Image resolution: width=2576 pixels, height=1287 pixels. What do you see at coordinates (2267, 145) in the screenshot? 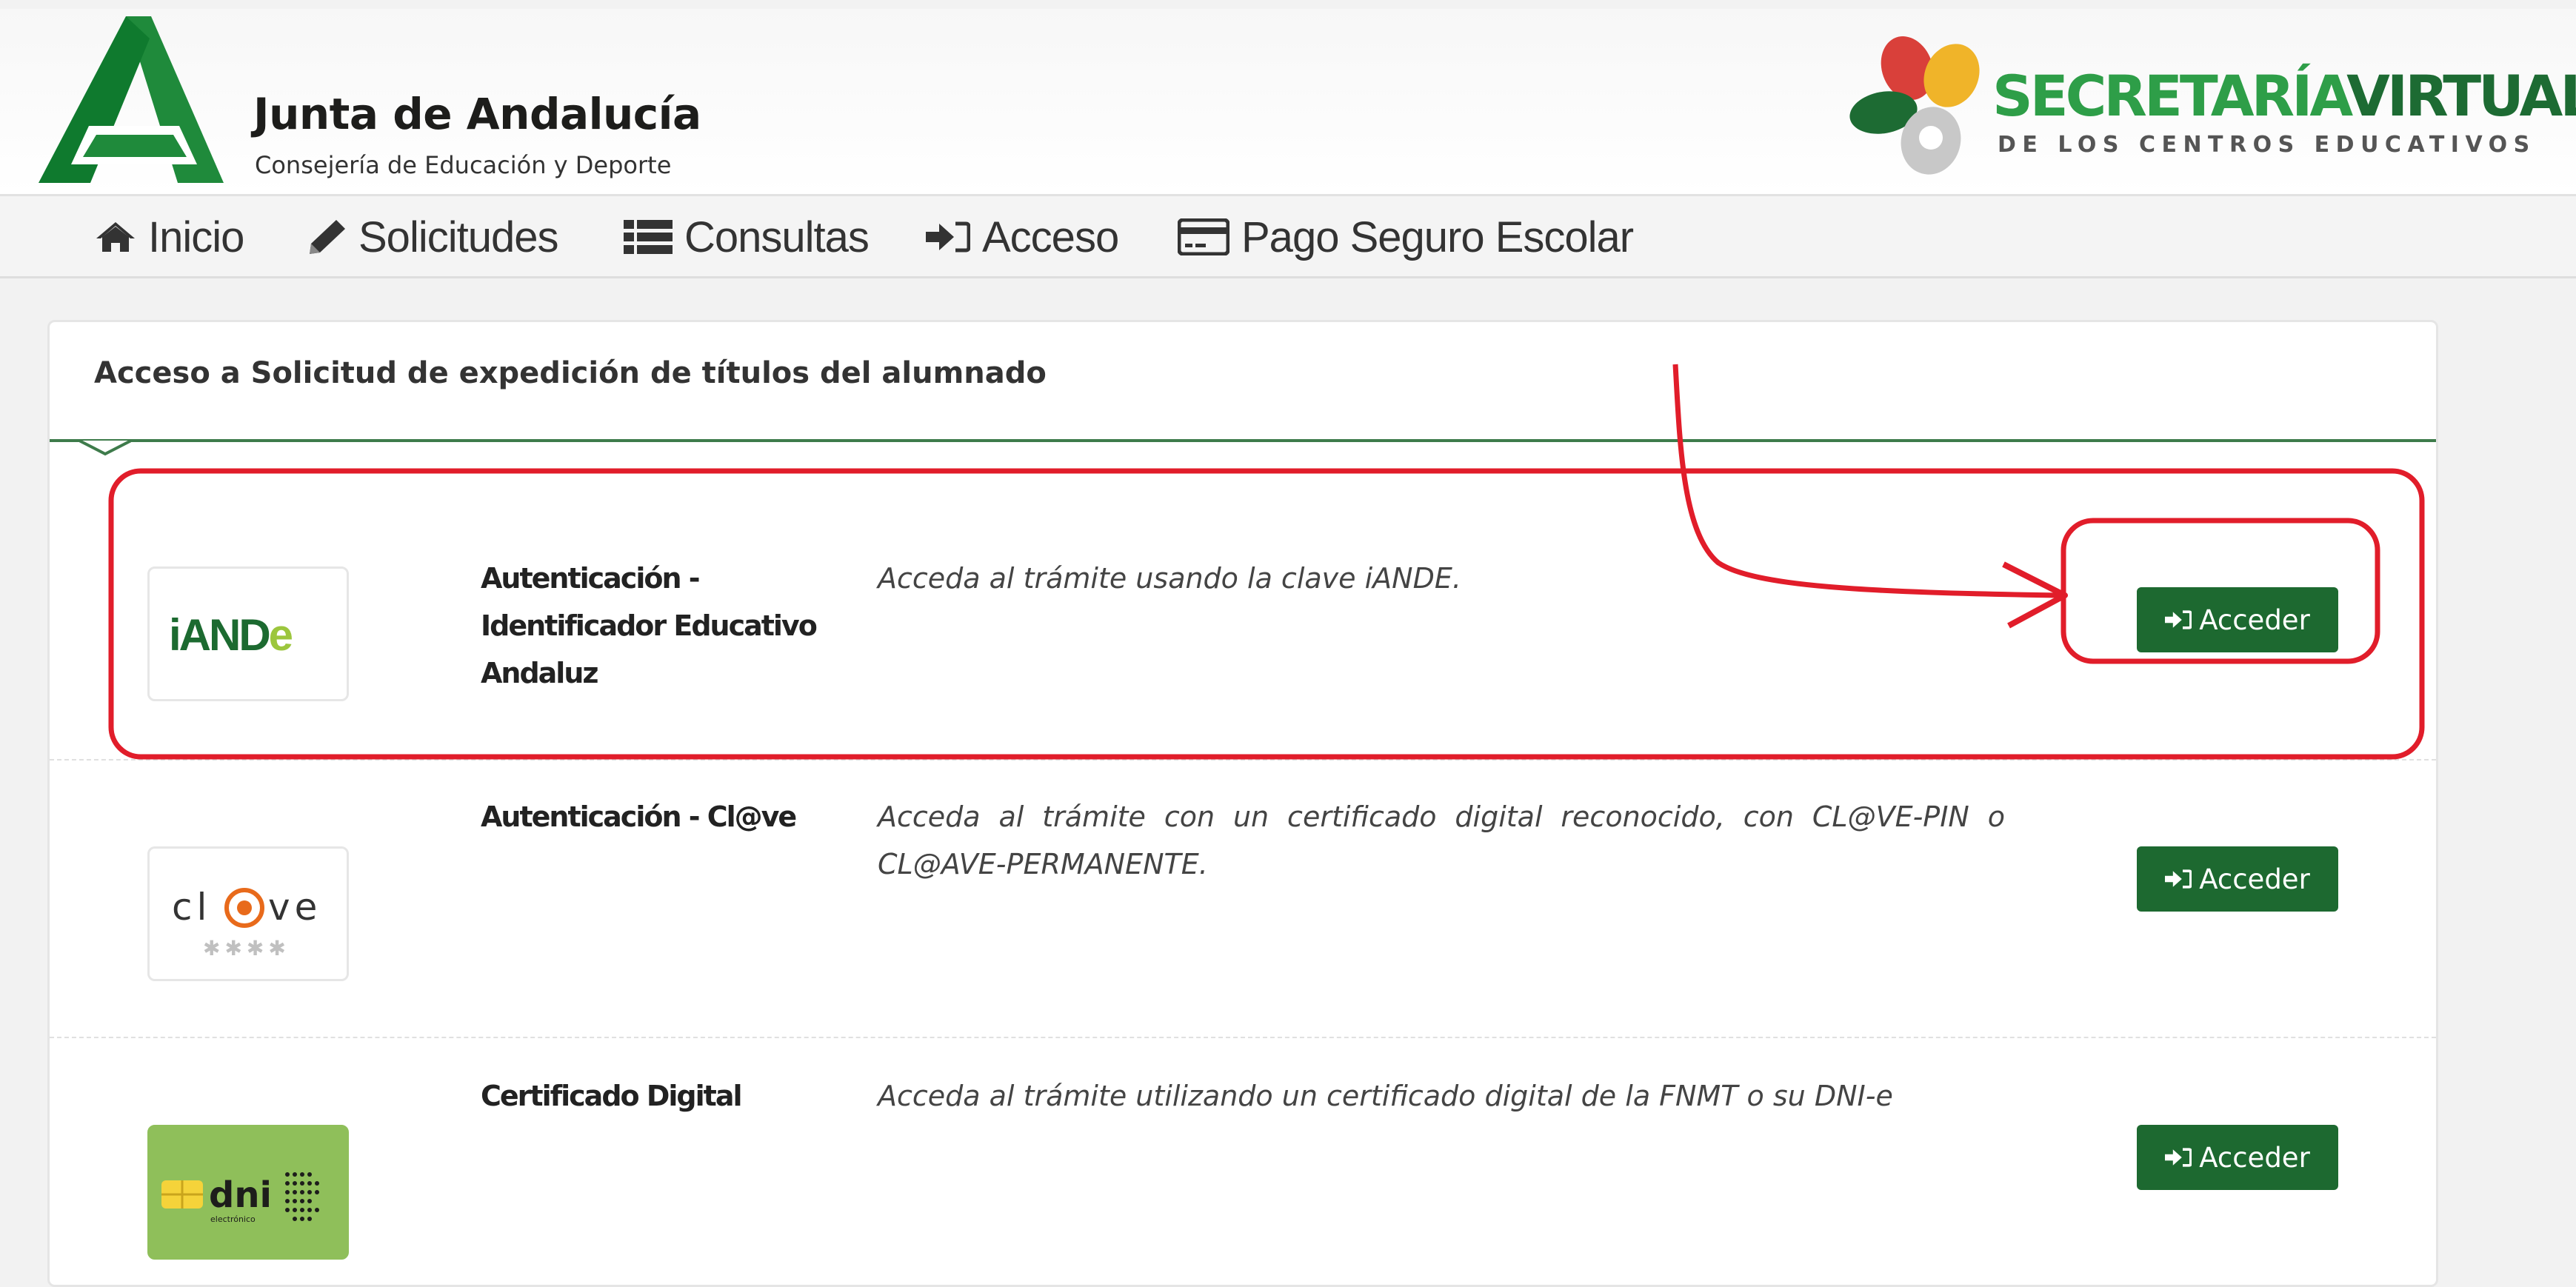
I see `brand-subtitle: DE LOS CENTROS EDUCATIVOS` at bounding box center [2267, 145].